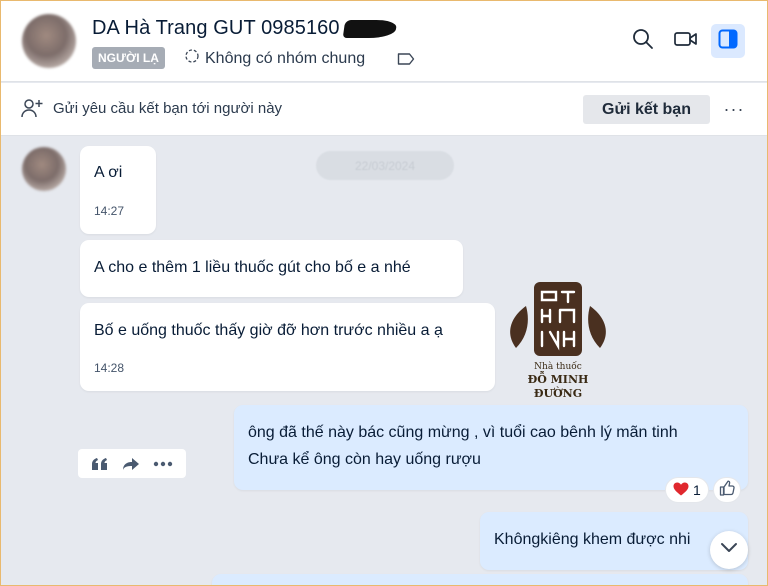  What do you see at coordinates (118, 190) in the screenshot?
I see `message-bubble: A ơi 14:27` at bounding box center [118, 190].